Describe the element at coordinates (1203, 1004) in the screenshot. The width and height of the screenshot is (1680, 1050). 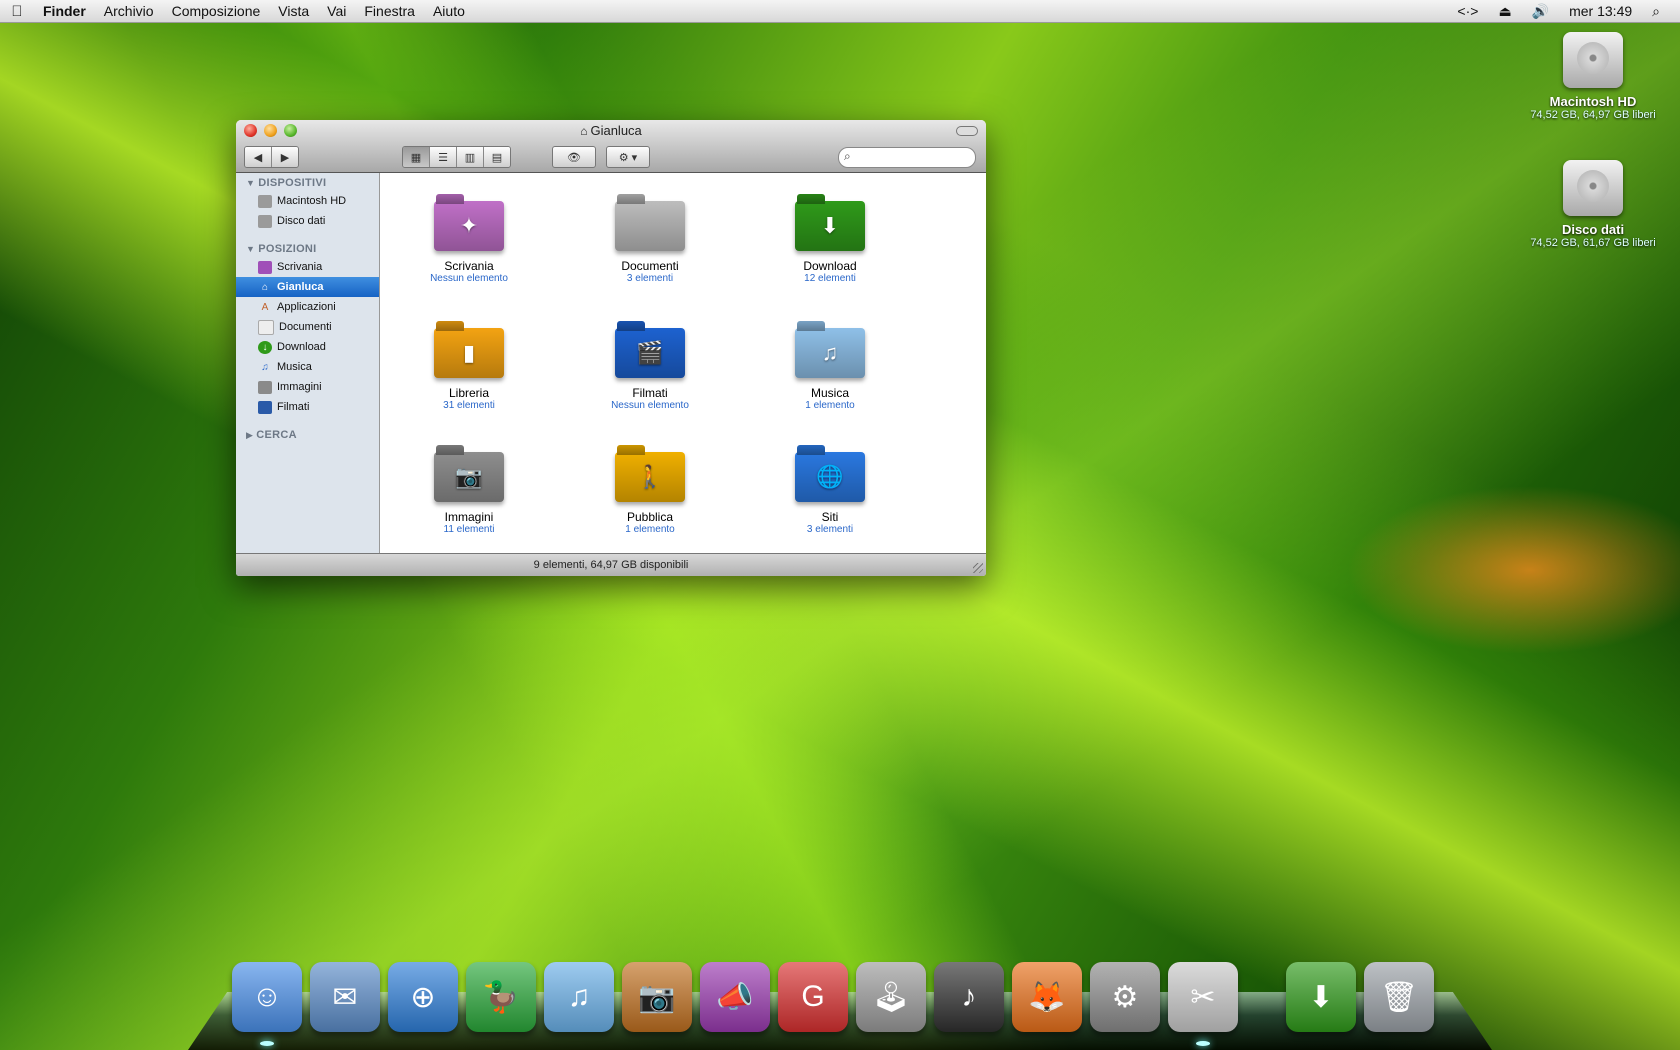
I see `dock-scissors-icon: ✂` at that location.